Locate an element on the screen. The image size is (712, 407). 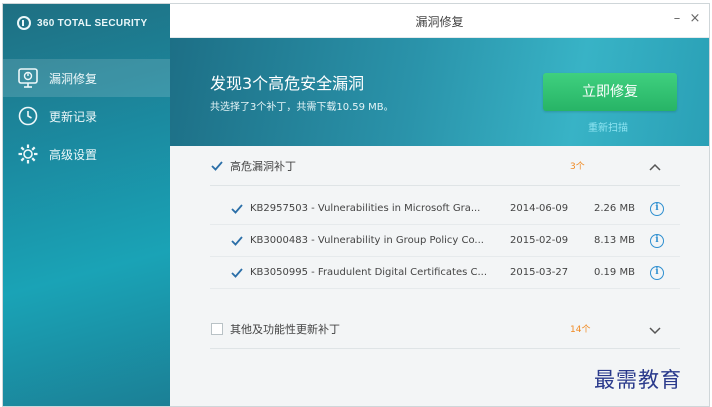
banner-subtitle: 共选择了3个补丁，共需下载10.59 MB。 is located at coordinates (302, 107).